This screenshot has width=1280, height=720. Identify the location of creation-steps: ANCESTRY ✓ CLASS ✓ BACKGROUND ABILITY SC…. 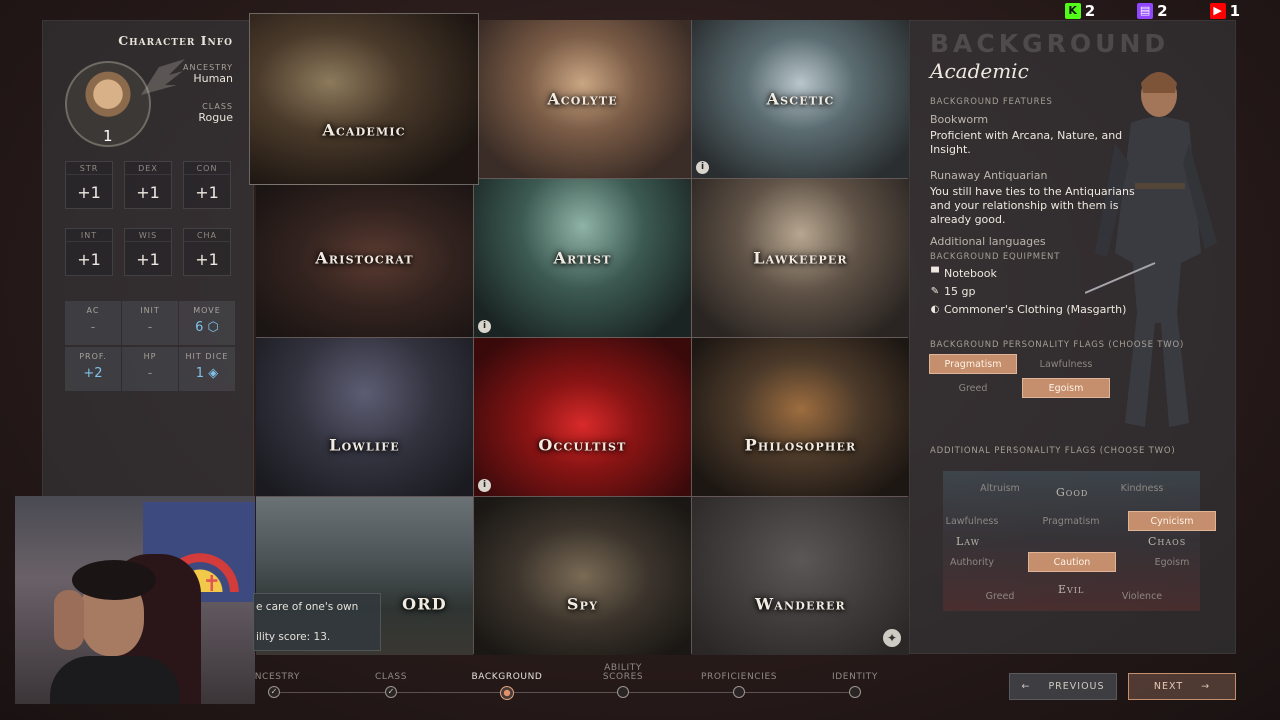
(578, 687).